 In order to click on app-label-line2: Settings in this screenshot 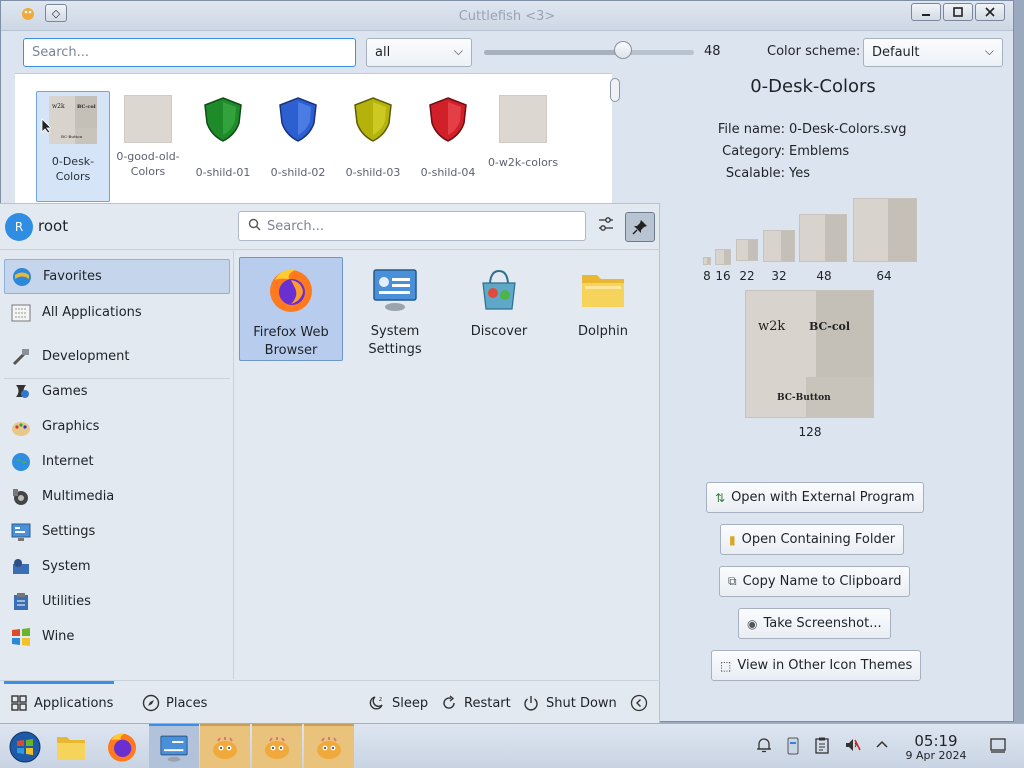, I will do `click(395, 349)`.